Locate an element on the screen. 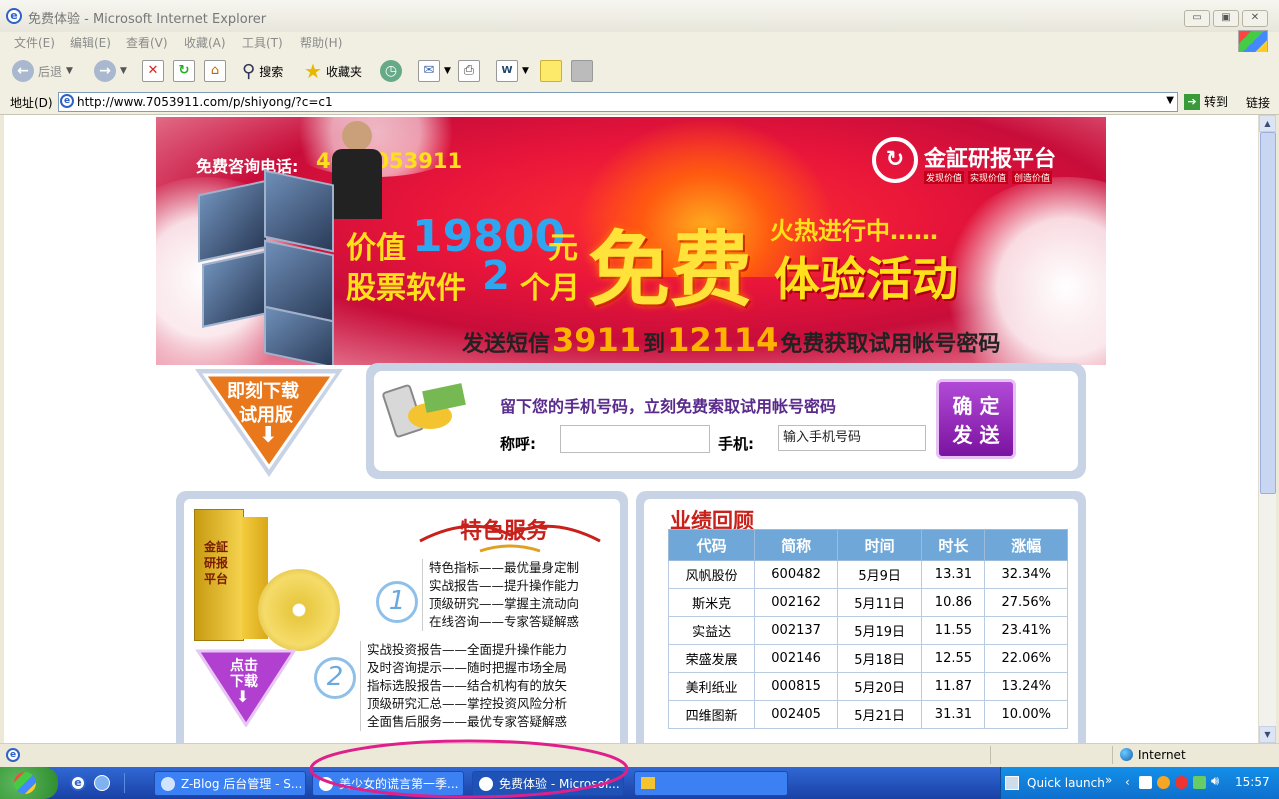 Image resolution: width=1279 pixels, height=799 pixels. minimize-button: ▭ is located at coordinates (1197, 18).